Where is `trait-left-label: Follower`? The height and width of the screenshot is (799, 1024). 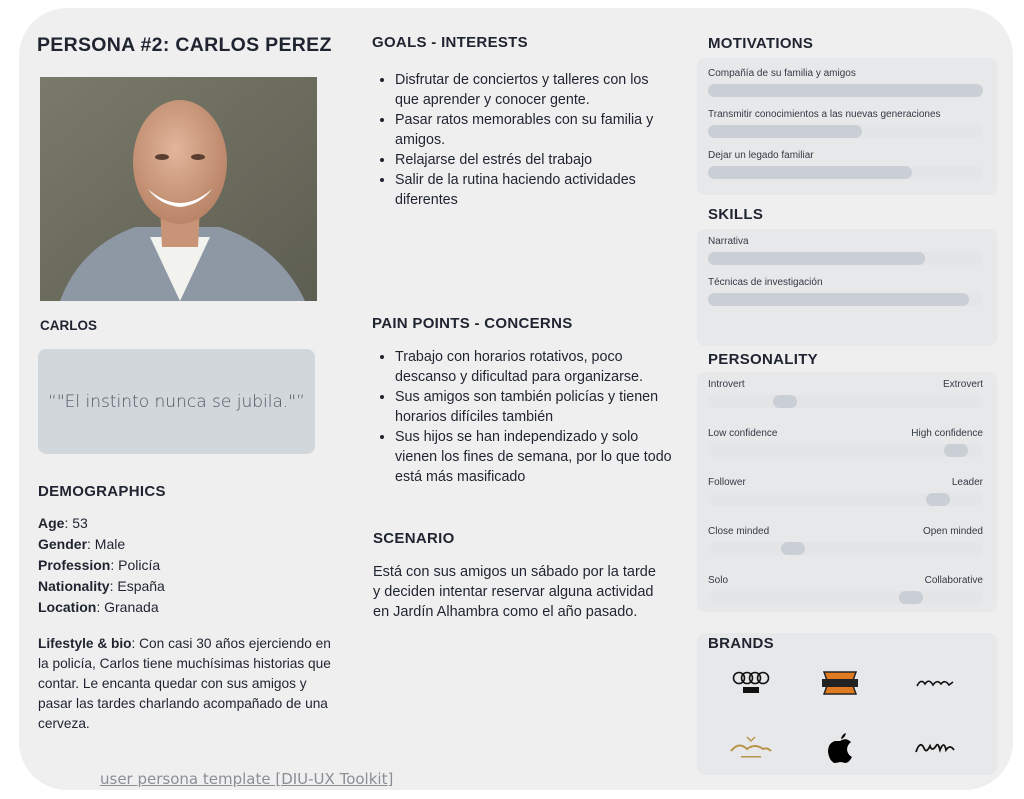
trait-left-label: Follower is located at coordinates (727, 482).